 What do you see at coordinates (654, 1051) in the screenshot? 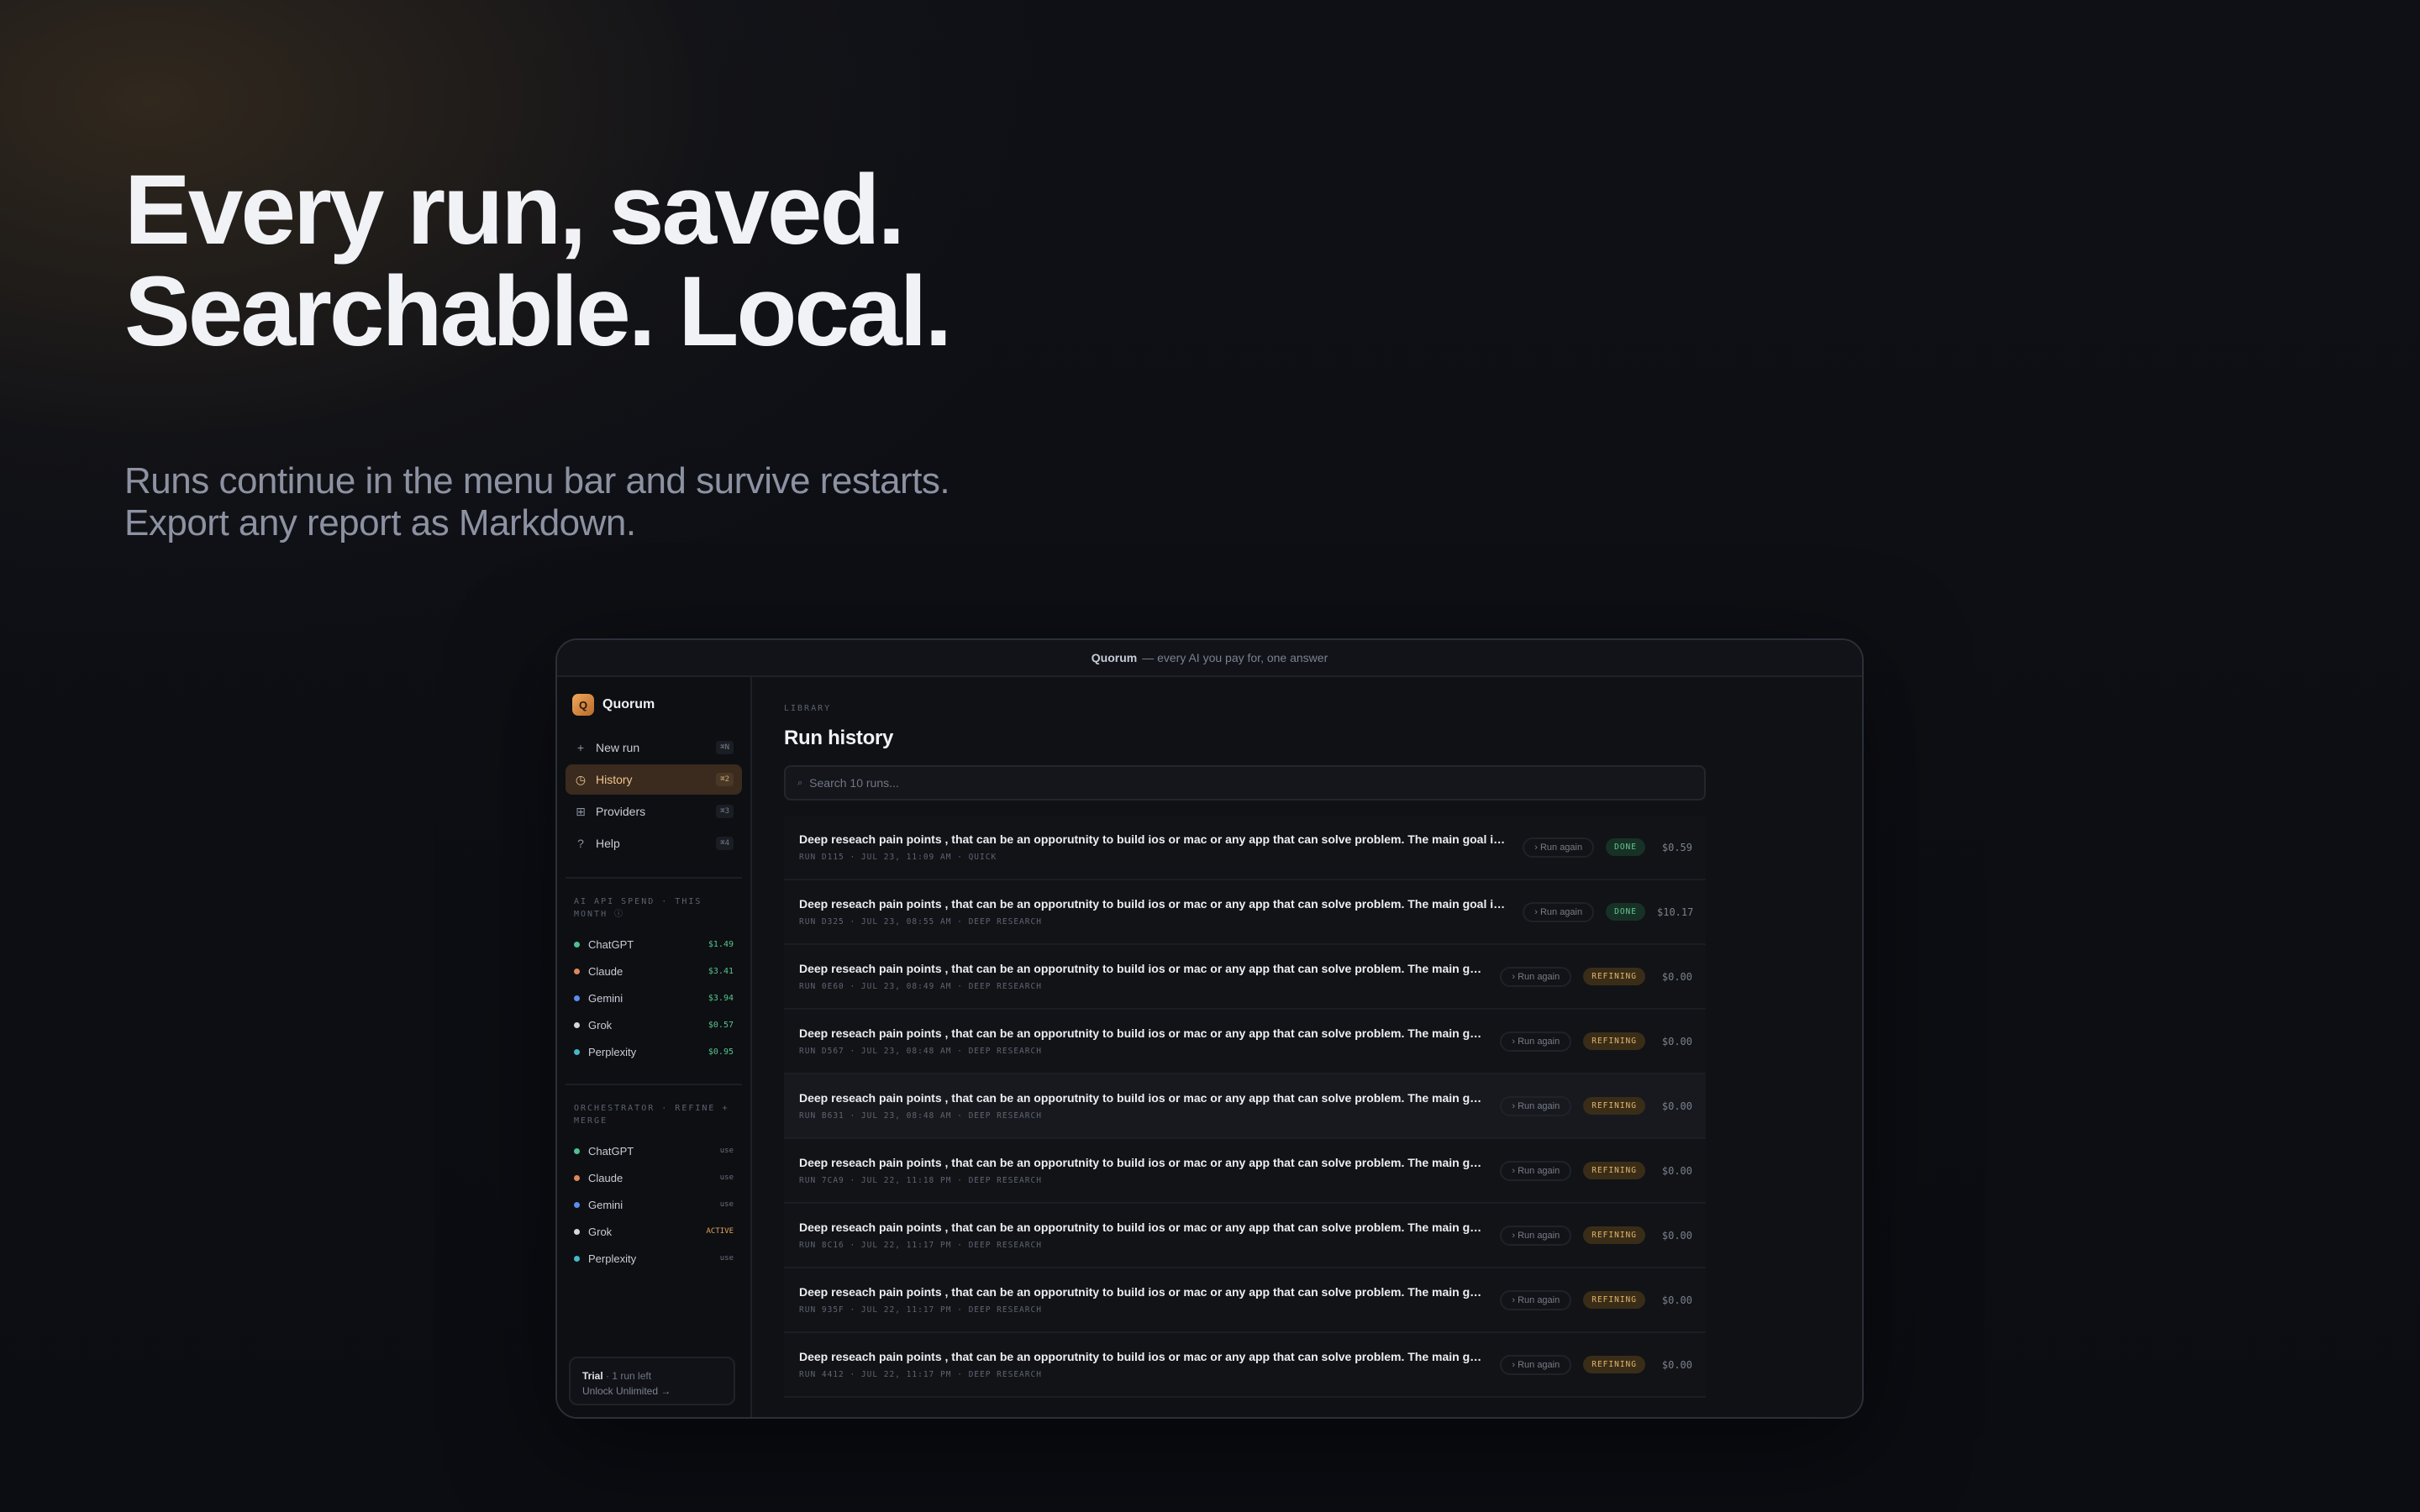
I see `spend-row-perplexity: Perplexity $0.95` at bounding box center [654, 1051].